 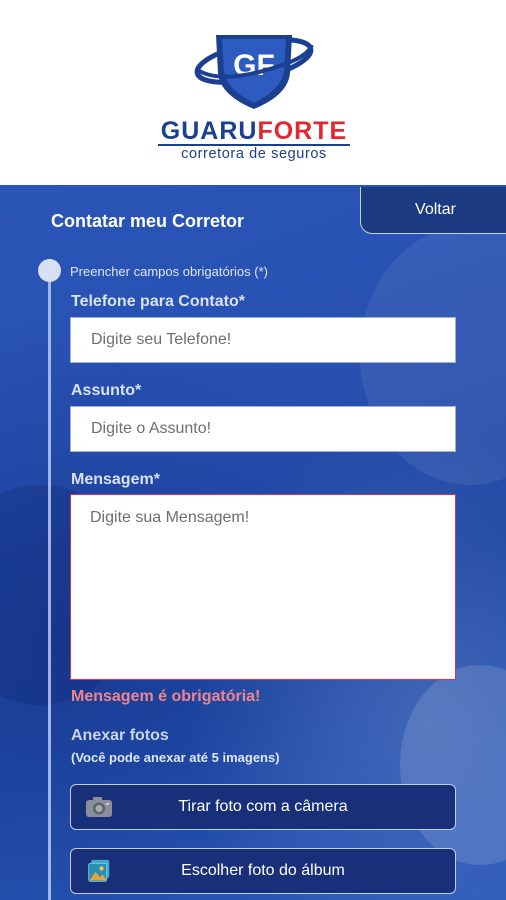 I want to click on back-button: Voltar, so click(x=433, y=210).